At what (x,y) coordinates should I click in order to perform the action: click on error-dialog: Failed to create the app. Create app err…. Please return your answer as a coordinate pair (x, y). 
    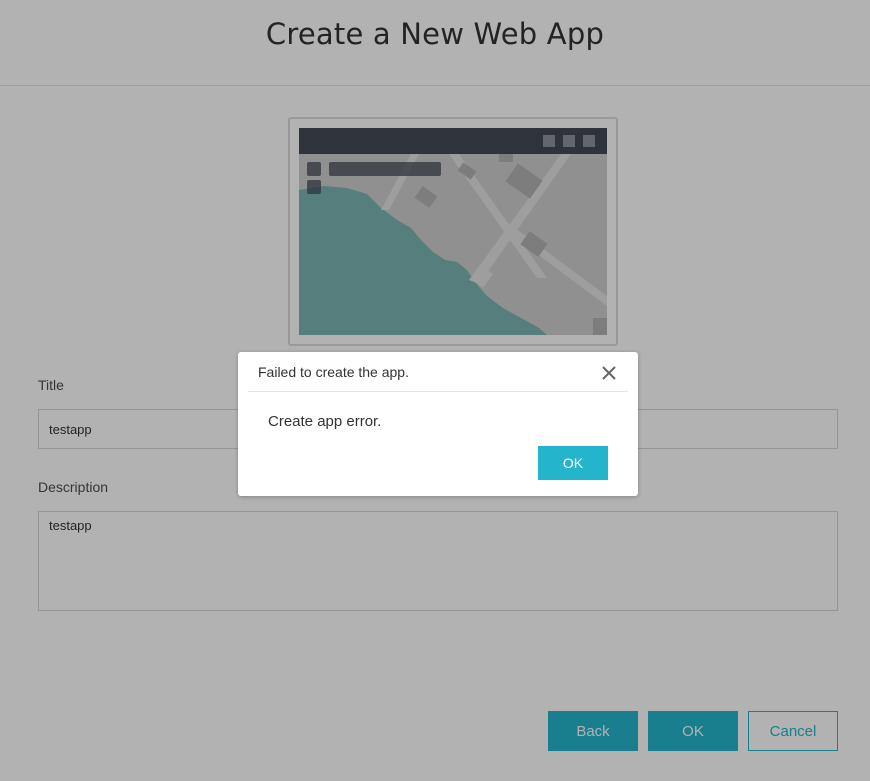
    Looking at the image, I should click on (438, 424).